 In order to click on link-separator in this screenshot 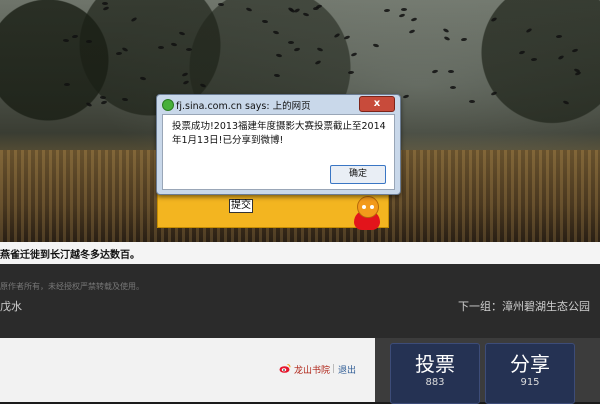, I will do `click(333, 368)`.